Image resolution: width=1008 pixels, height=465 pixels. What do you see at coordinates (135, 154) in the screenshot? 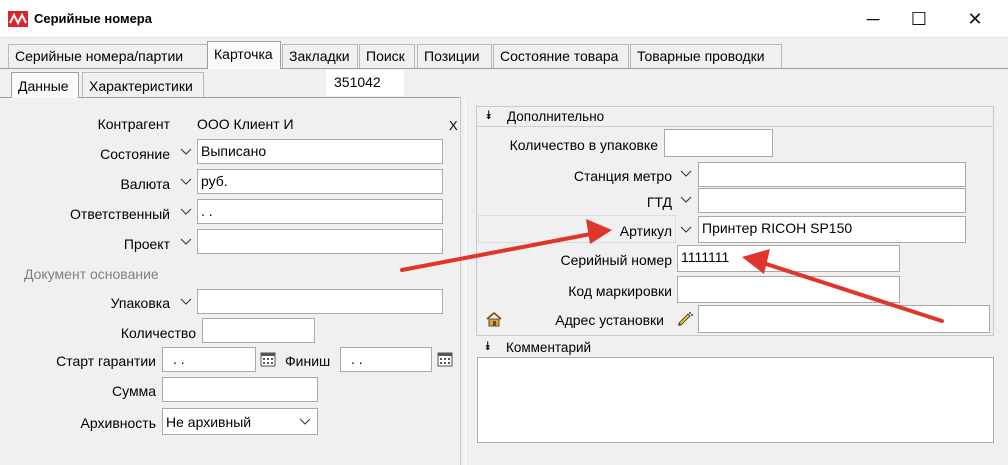
I see `sostoyanie-label: Состояние` at bounding box center [135, 154].